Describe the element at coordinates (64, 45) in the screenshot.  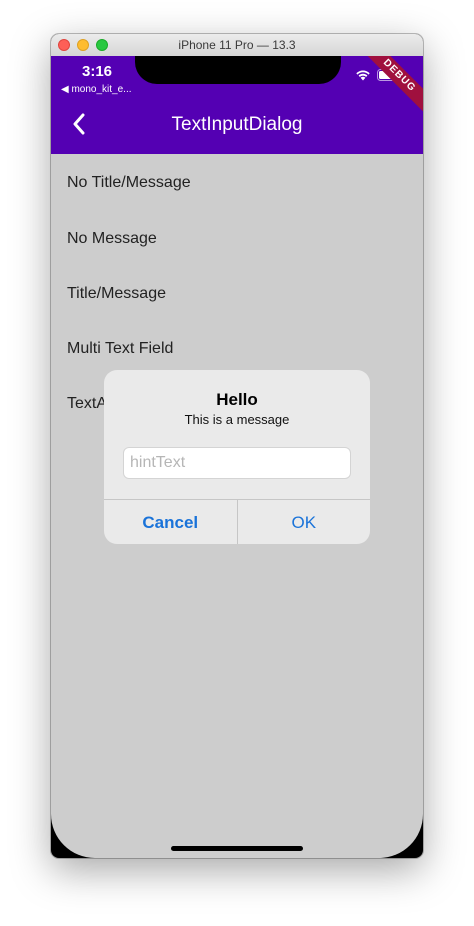
I see `close-window-button` at that location.